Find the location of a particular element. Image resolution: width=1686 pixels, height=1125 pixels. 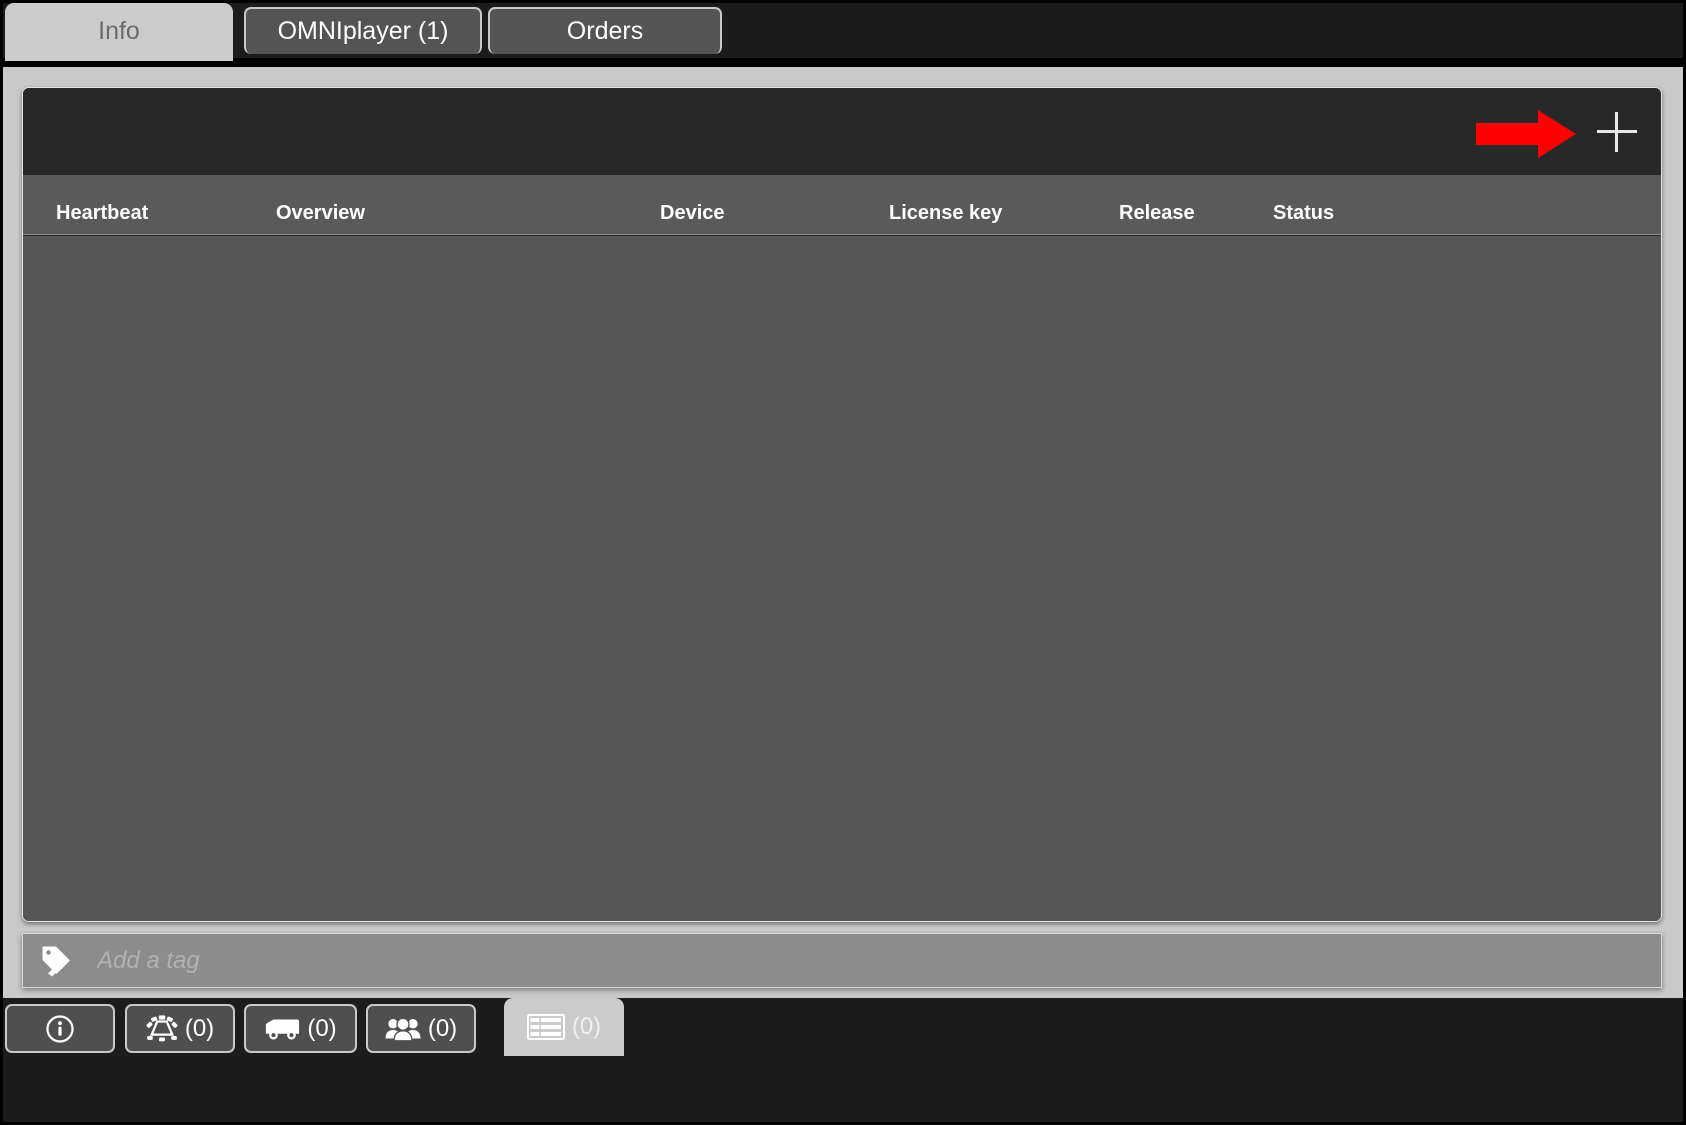

column-header-heartbeat: Heartbeat is located at coordinates (102, 213).